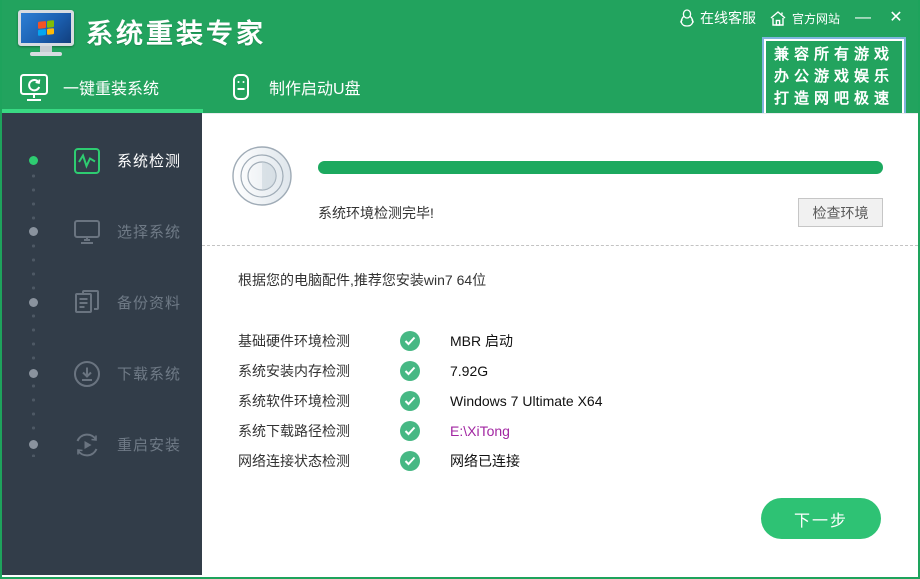  I want to click on close-button: ✕, so click(896, 18).